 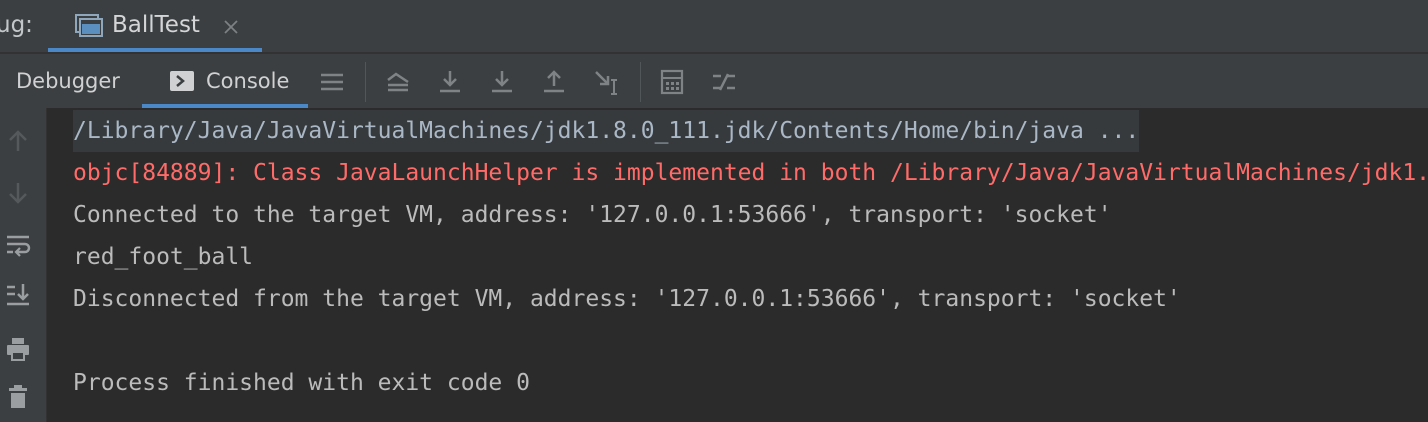 I want to click on step-into-icon, so click(x=502, y=82).